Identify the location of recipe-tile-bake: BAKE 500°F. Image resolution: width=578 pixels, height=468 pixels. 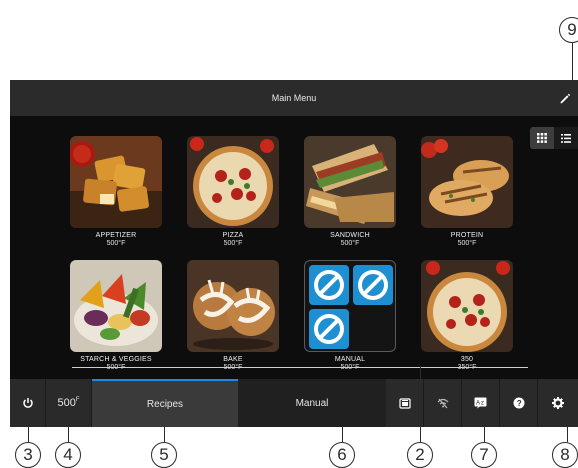
(233, 315).